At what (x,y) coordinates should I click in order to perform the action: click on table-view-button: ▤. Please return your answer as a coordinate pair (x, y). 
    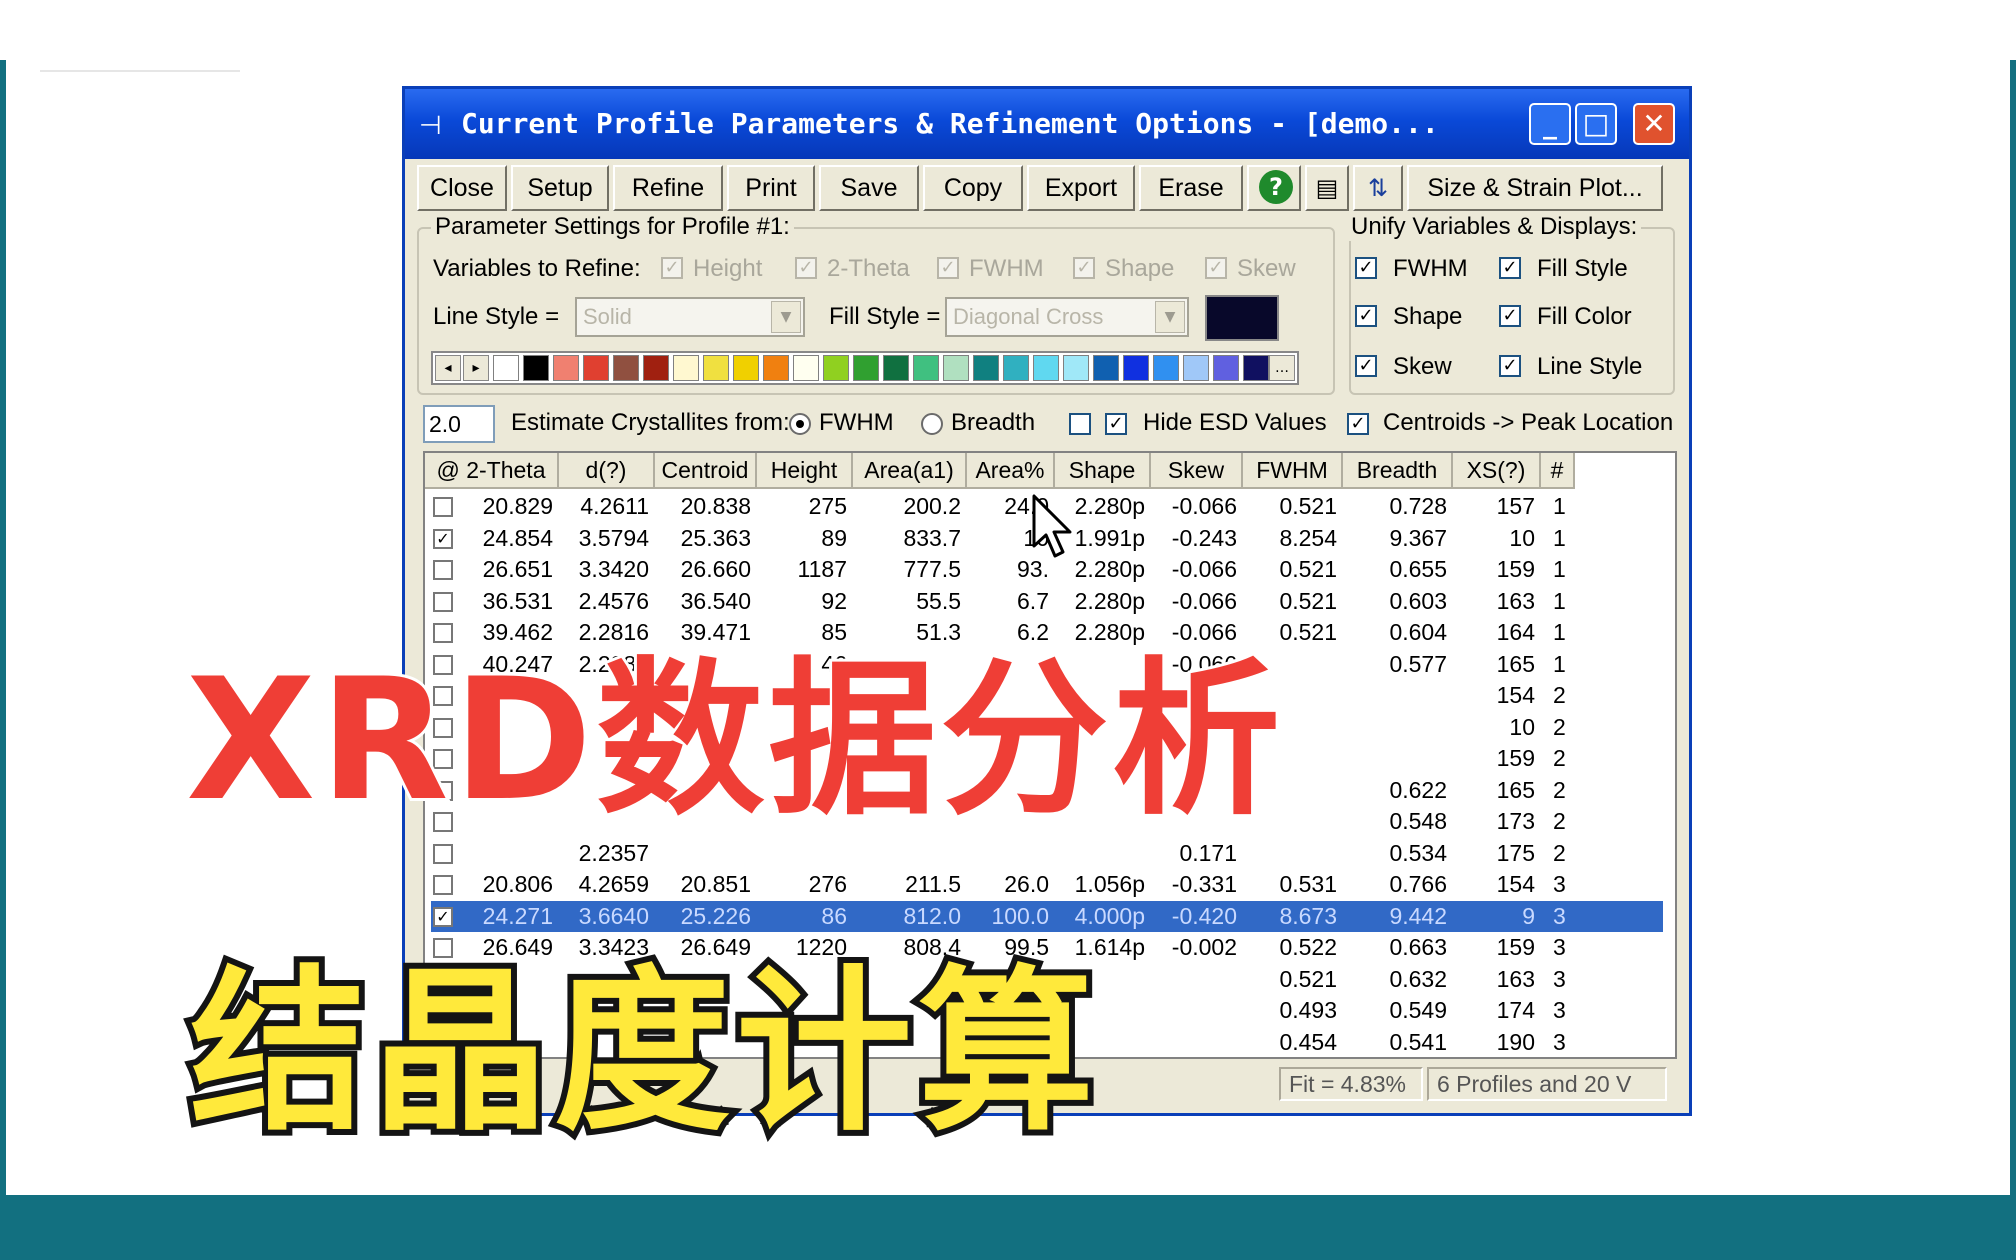
    Looking at the image, I should click on (1327, 188).